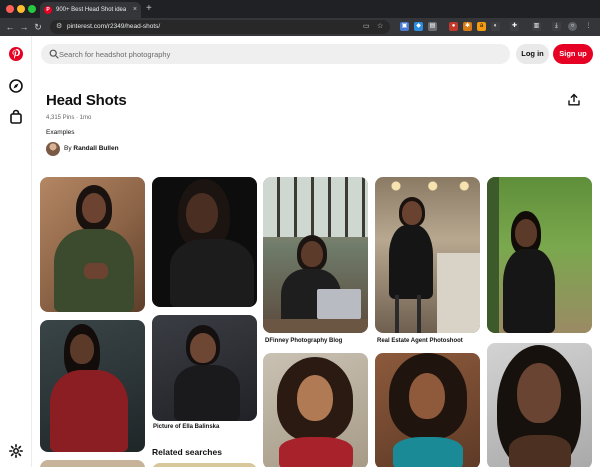 The width and height of the screenshot is (600, 467). What do you see at coordinates (366, 27) in the screenshot?
I see `cast-icon: ▭` at bounding box center [366, 27].